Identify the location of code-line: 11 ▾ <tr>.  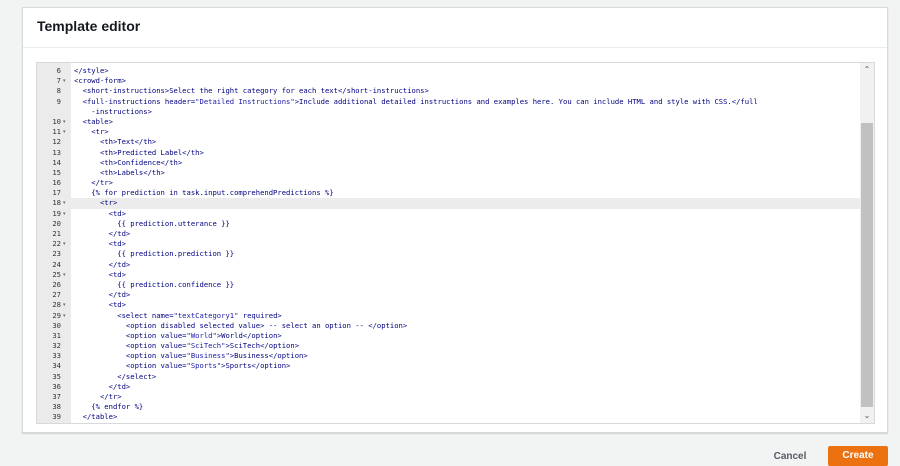
(448, 132).